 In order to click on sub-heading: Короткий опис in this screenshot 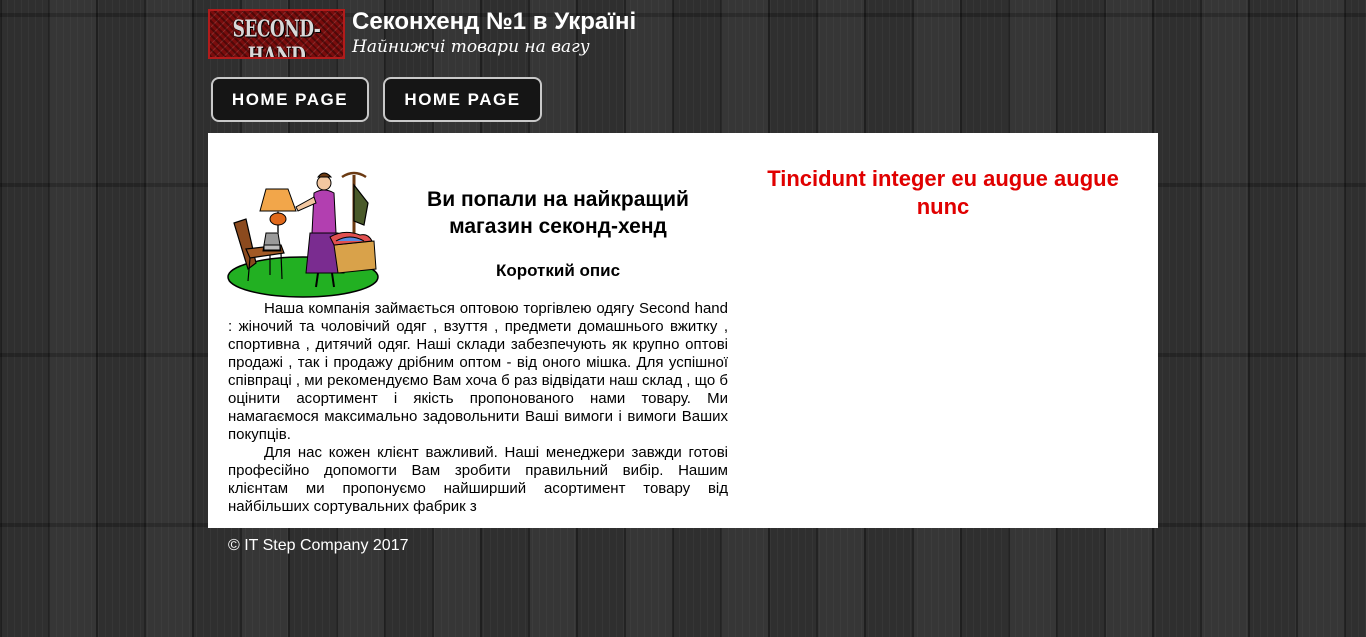, I will do `click(558, 270)`.